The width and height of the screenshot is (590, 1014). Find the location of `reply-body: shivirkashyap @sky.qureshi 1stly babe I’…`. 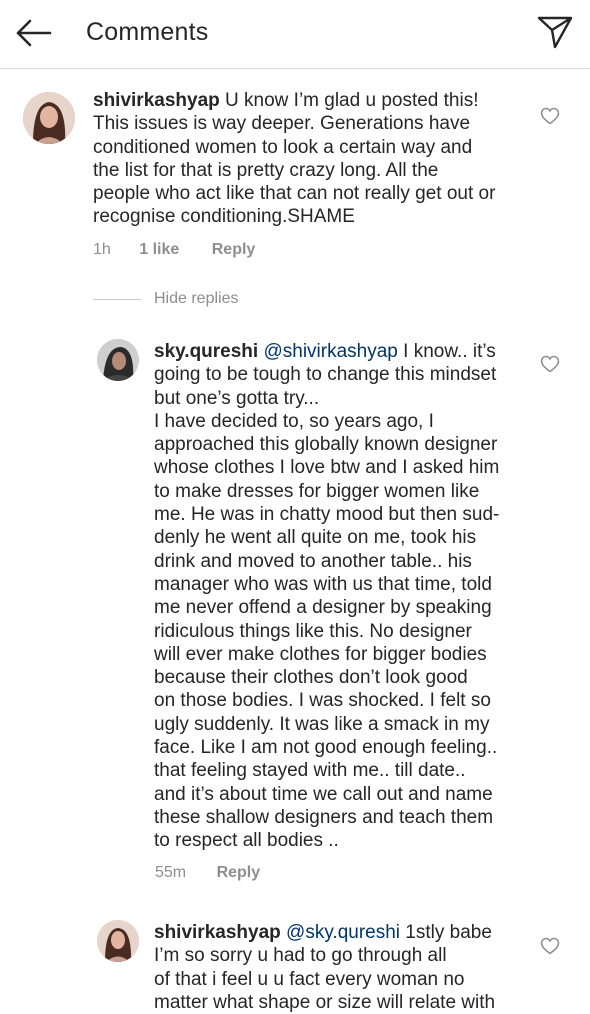

reply-body: shivirkashyap @sky.qureshi 1stly babe I’… is located at coordinates (350, 967).